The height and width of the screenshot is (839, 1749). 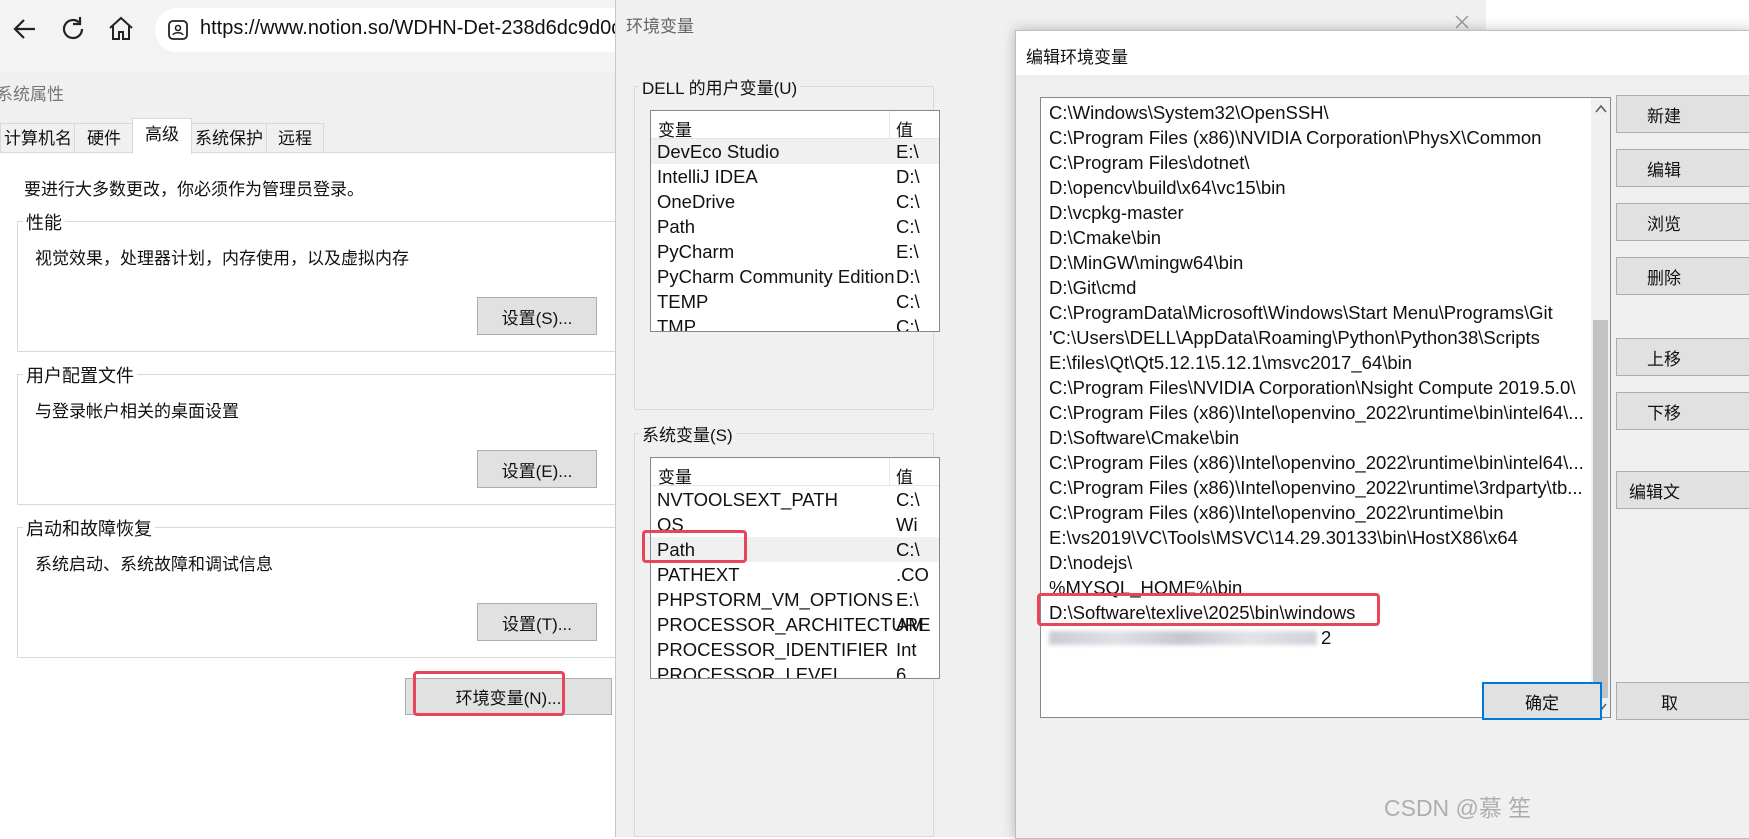 What do you see at coordinates (1682, 490) in the screenshot?
I see `edit-text-button: 编辑文` at bounding box center [1682, 490].